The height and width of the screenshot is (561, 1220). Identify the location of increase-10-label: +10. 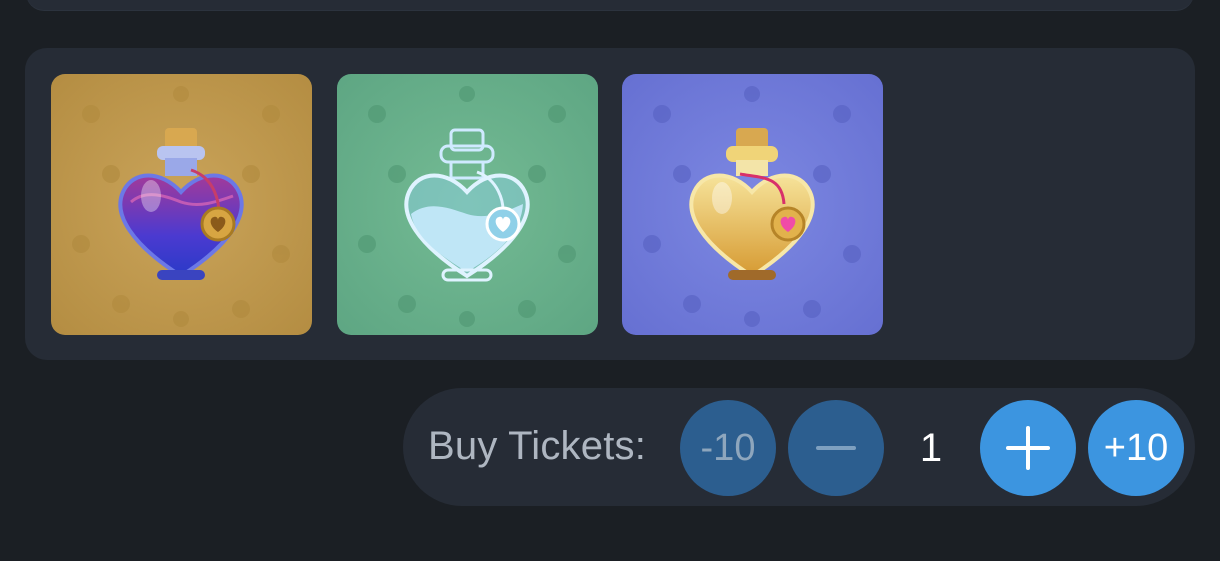
(1136, 447).